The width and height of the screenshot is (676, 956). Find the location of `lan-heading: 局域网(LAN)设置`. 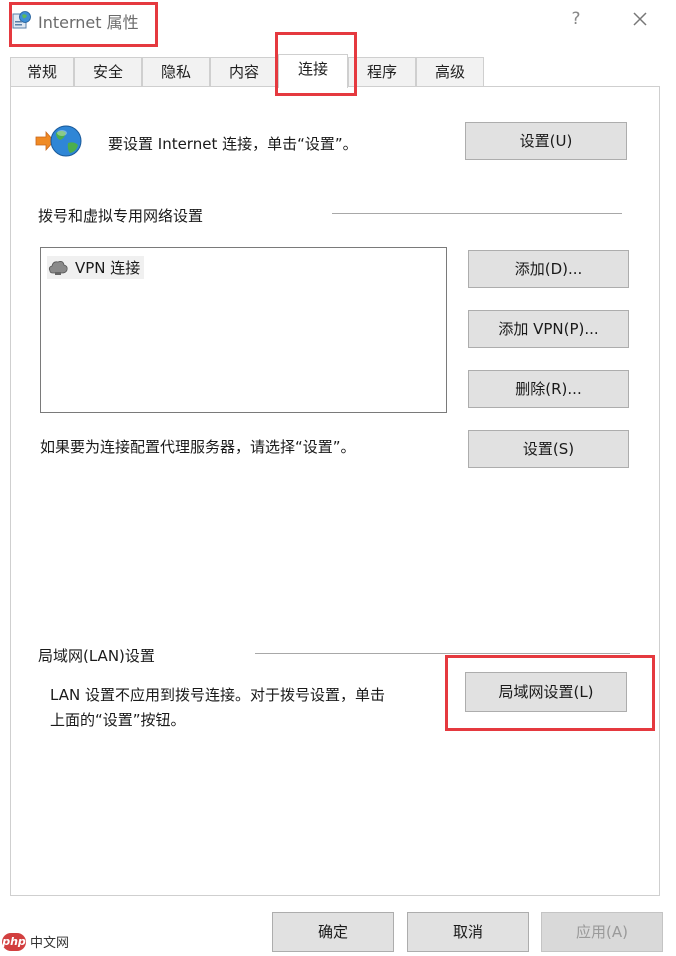

lan-heading: 局域网(LAN)设置 is located at coordinates (96, 656).